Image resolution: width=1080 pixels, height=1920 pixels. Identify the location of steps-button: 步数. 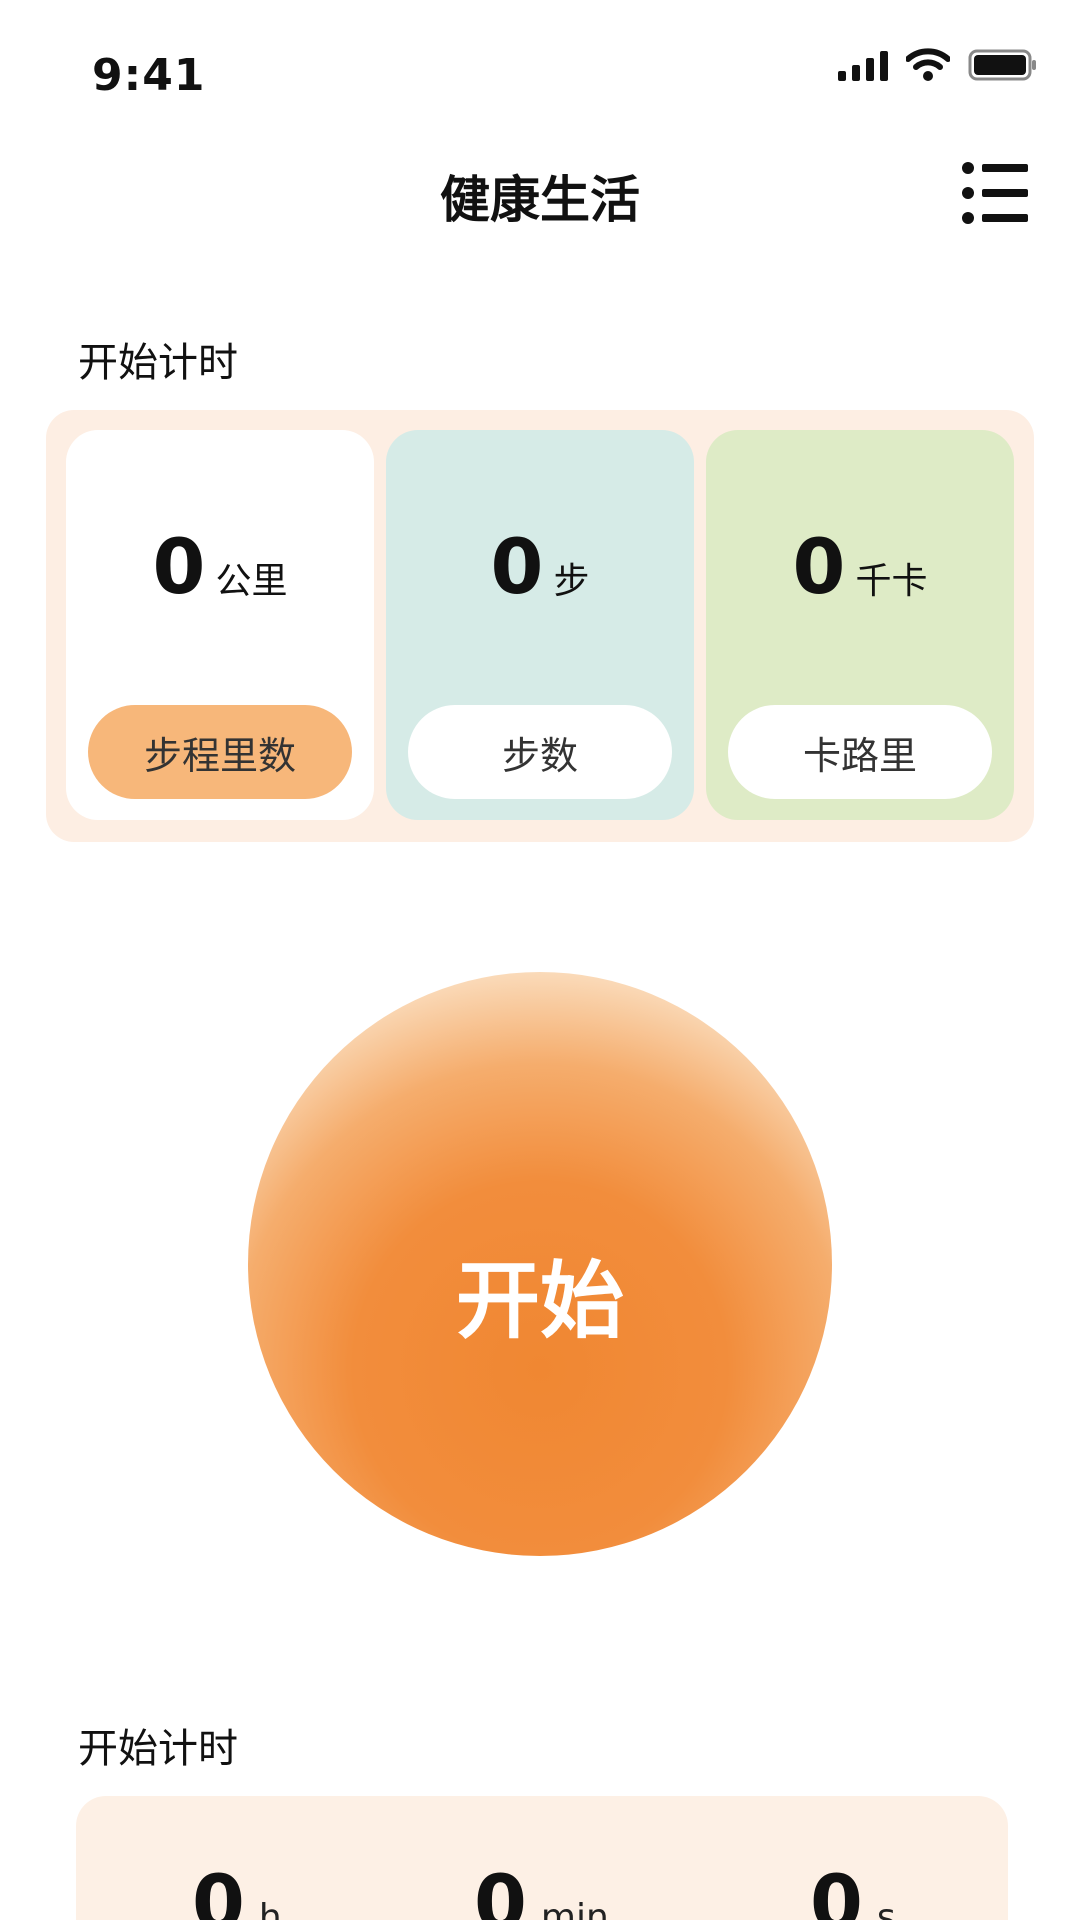
(540, 752).